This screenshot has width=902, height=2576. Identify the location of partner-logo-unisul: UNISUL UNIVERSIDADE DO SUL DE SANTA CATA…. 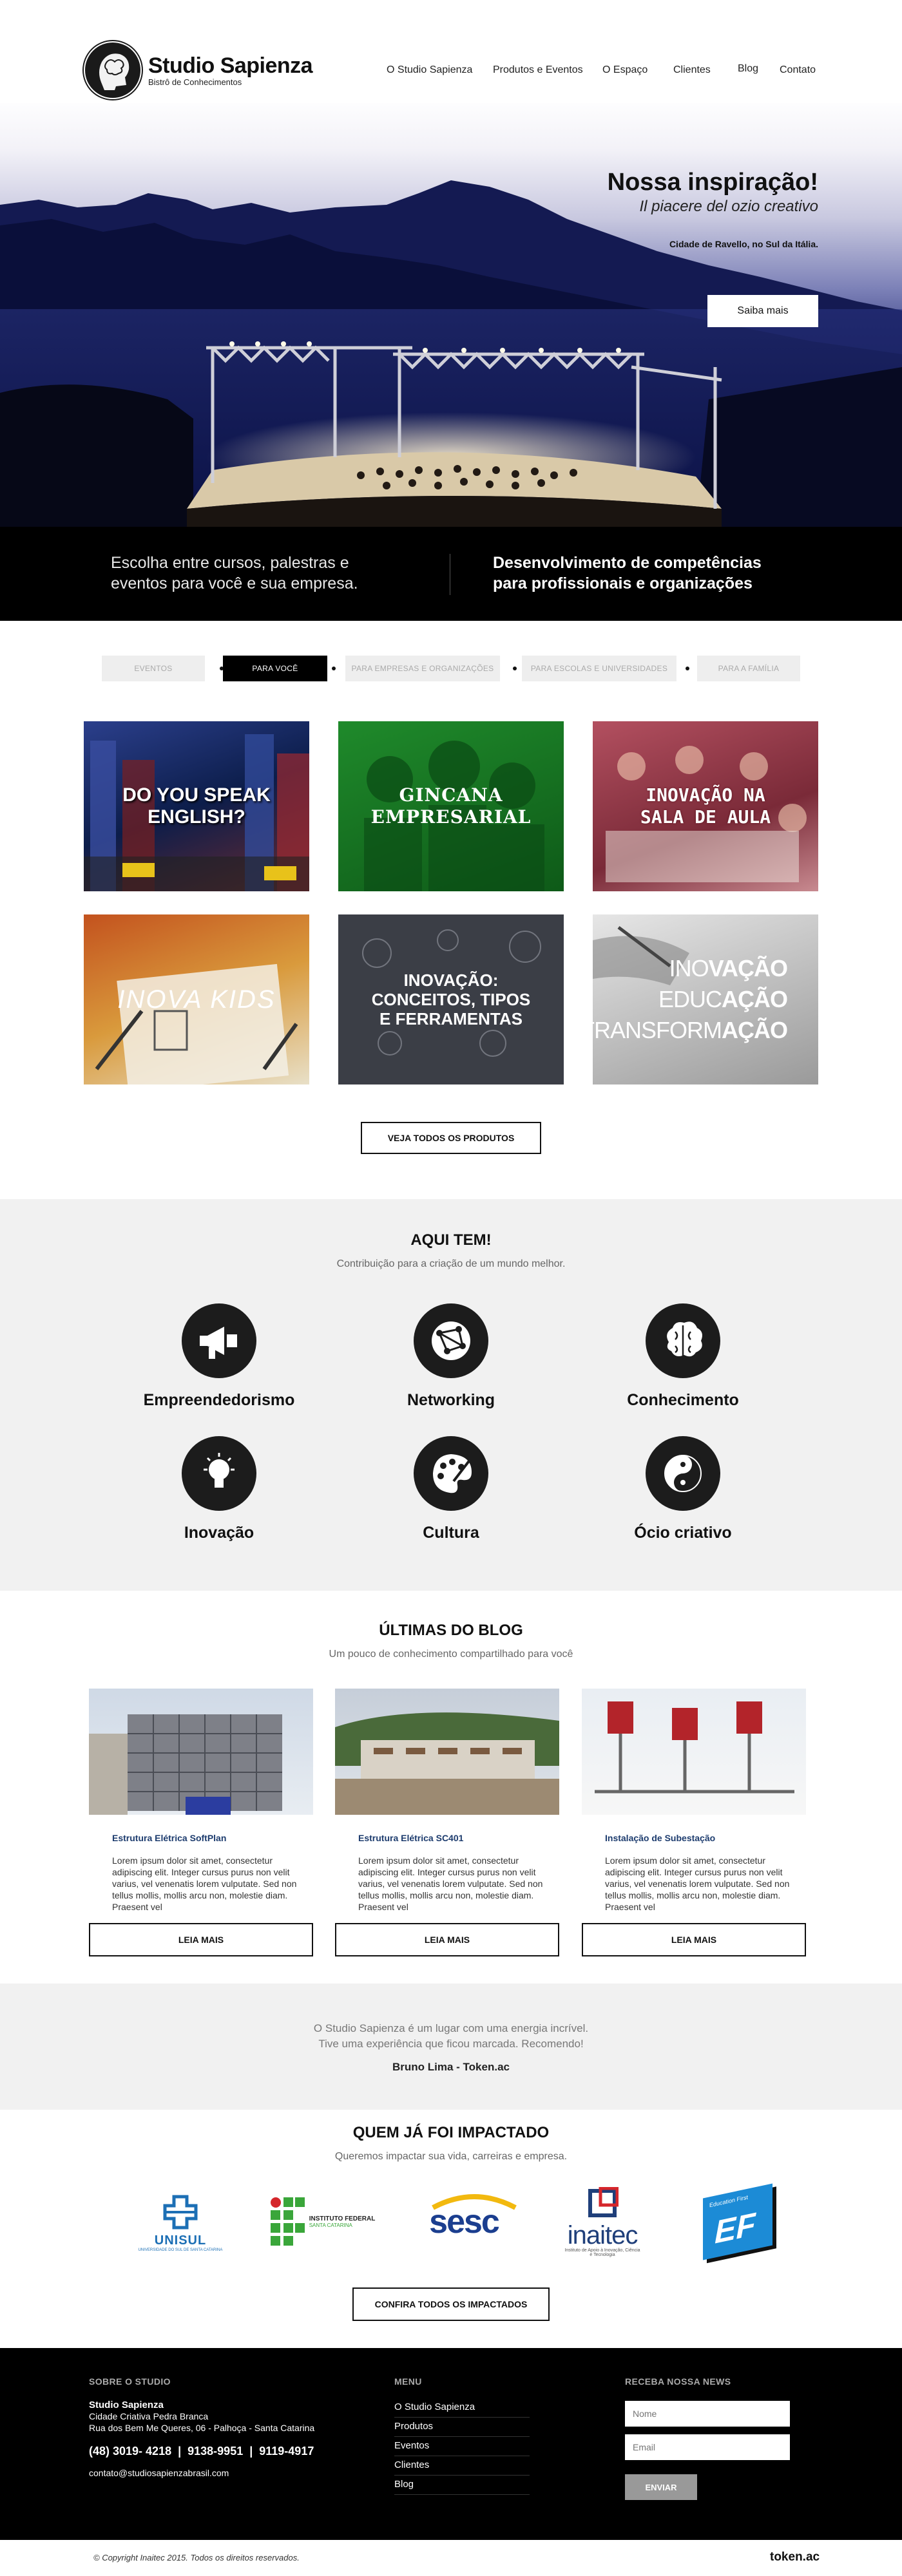
(180, 2221).